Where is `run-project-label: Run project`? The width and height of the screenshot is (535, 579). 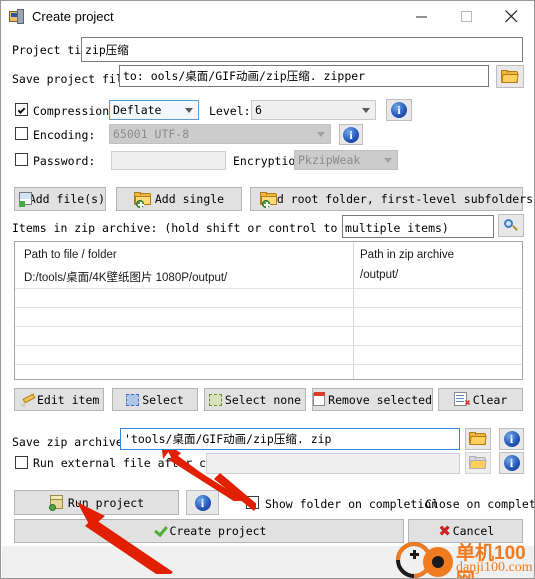 run-project-label: Run project is located at coordinates (106, 502).